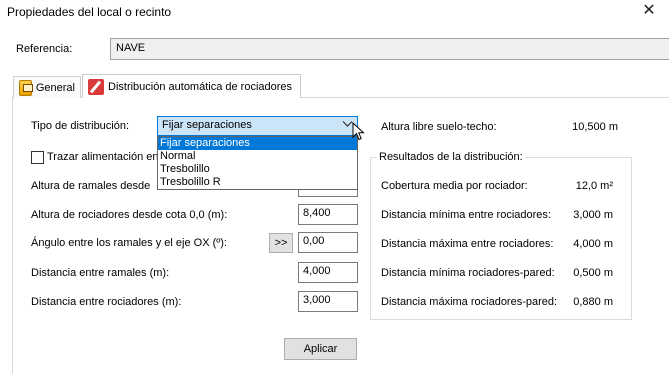  I want to click on sprinkler-distance-label: Distancia entre rociadores (m):, so click(106, 302).